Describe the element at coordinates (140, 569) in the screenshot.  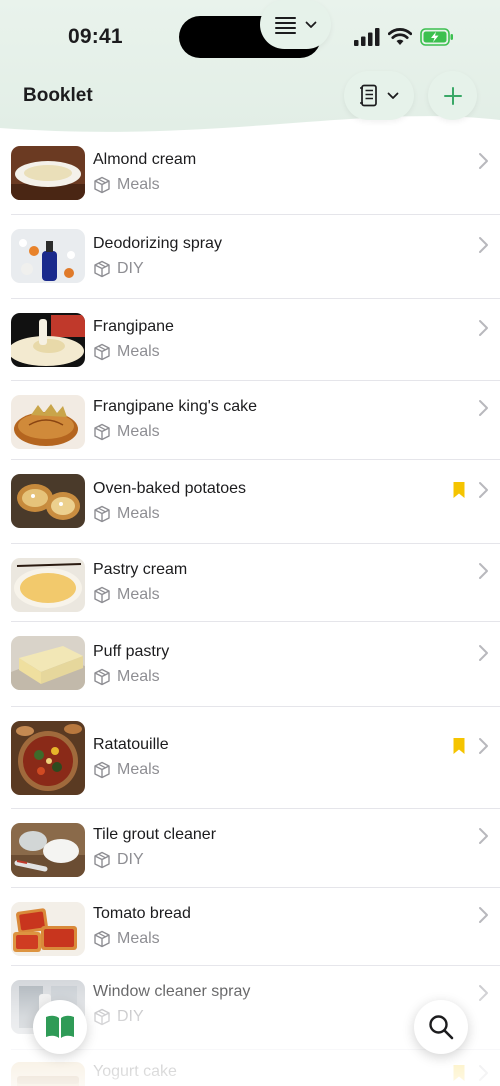
I see `item-title: Pastry cream` at that location.